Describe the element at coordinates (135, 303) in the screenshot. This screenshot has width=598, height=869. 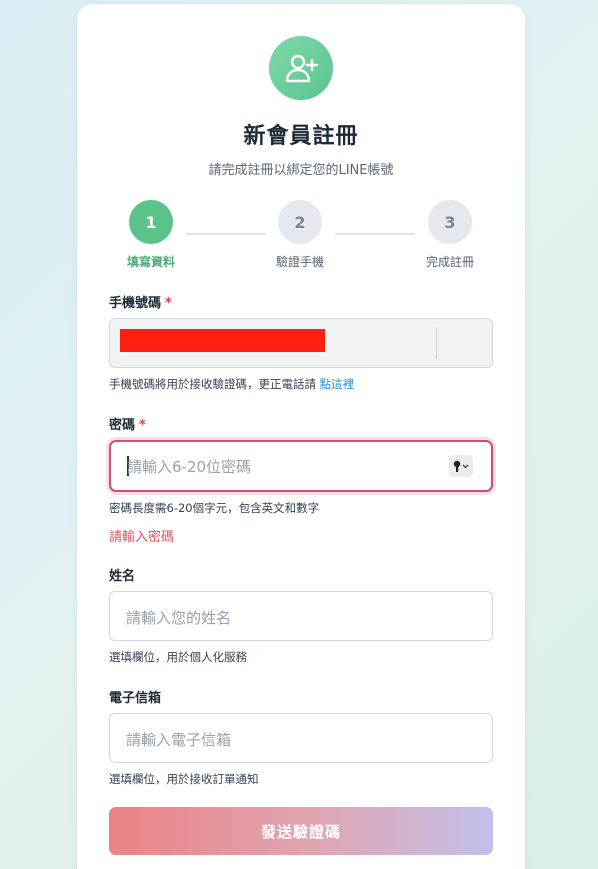
I see `phone-label-text: 手機號碼` at that location.